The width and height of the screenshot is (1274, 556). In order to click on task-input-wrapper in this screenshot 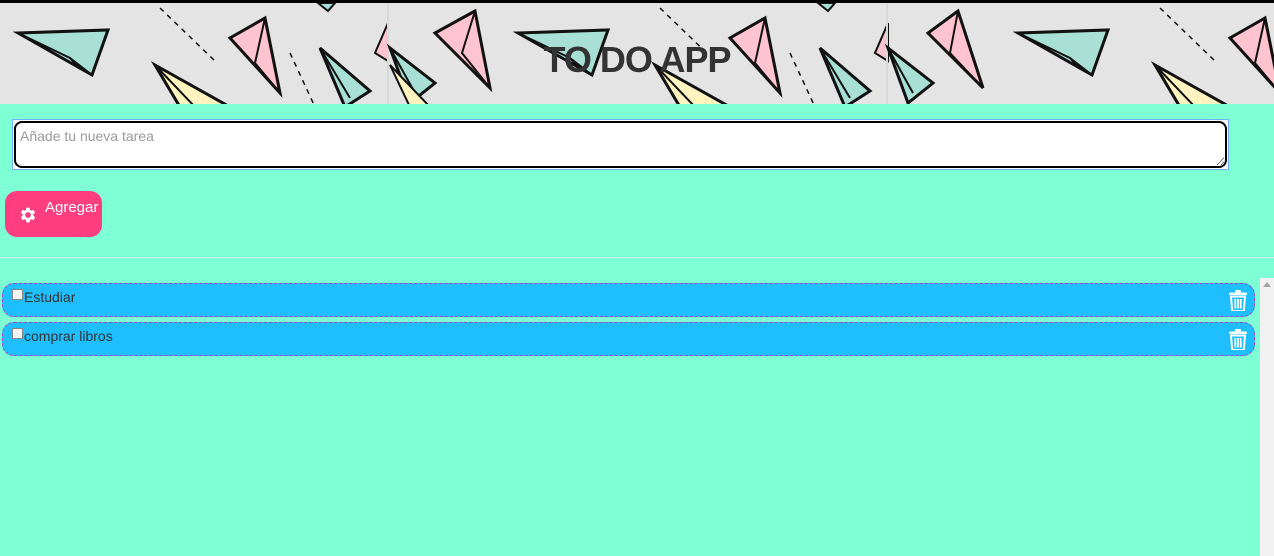, I will do `click(620, 144)`.